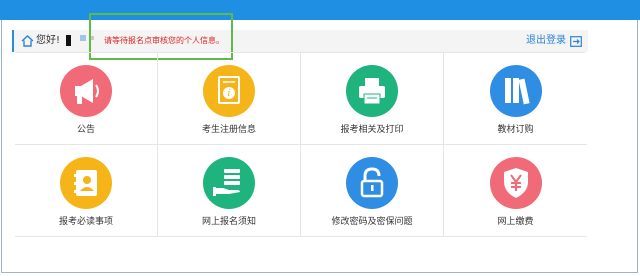 This screenshot has height=276, width=640. I want to click on svg-text: i, so click(229, 94).